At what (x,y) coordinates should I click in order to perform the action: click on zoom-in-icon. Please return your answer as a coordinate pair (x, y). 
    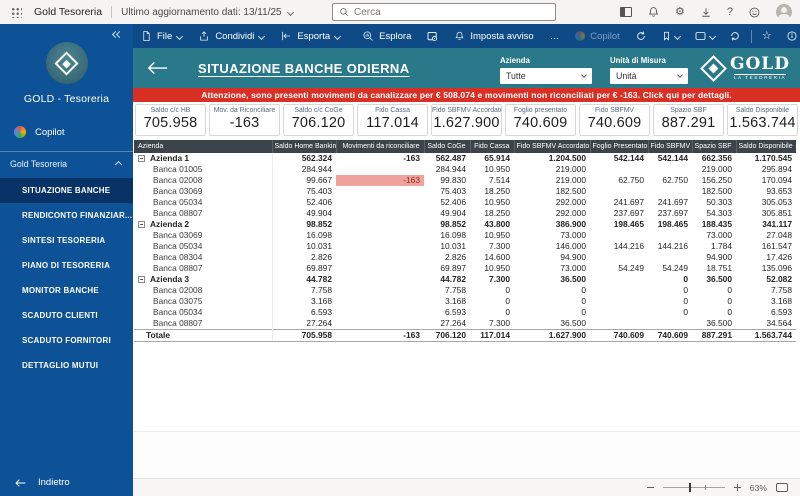
    Looking at the image, I should click on (737, 487).